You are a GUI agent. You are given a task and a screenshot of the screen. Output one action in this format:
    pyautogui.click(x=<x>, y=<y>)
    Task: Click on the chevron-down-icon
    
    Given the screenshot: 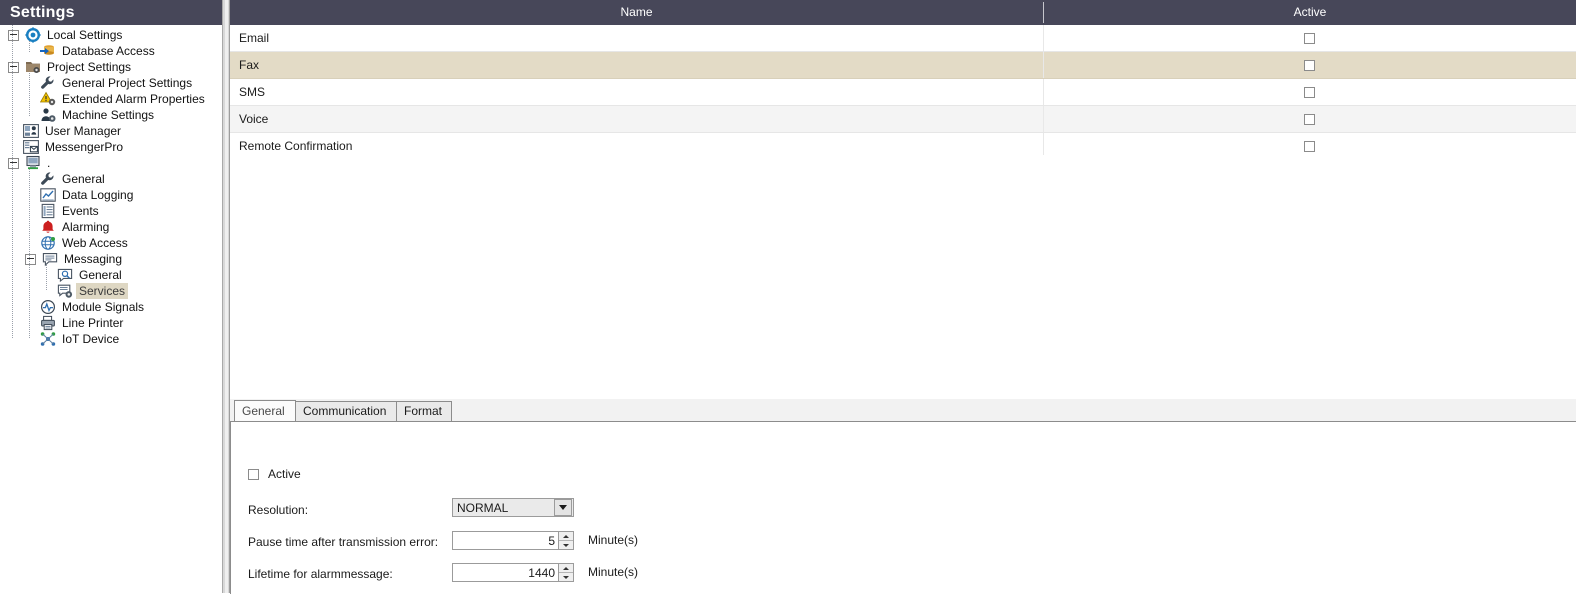 What is the action you would take?
    pyautogui.click(x=563, y=507)
    